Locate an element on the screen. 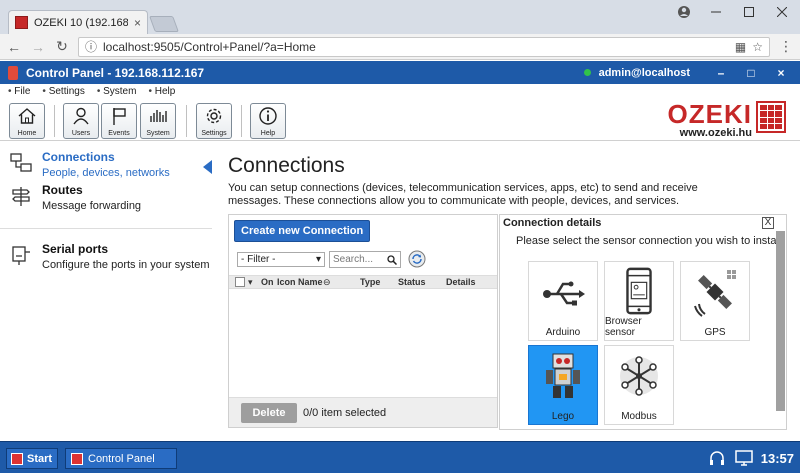 Image resolution: width=800 pixels, height=473 pixels. details-scrollbar is located at coordinates (780, 321).